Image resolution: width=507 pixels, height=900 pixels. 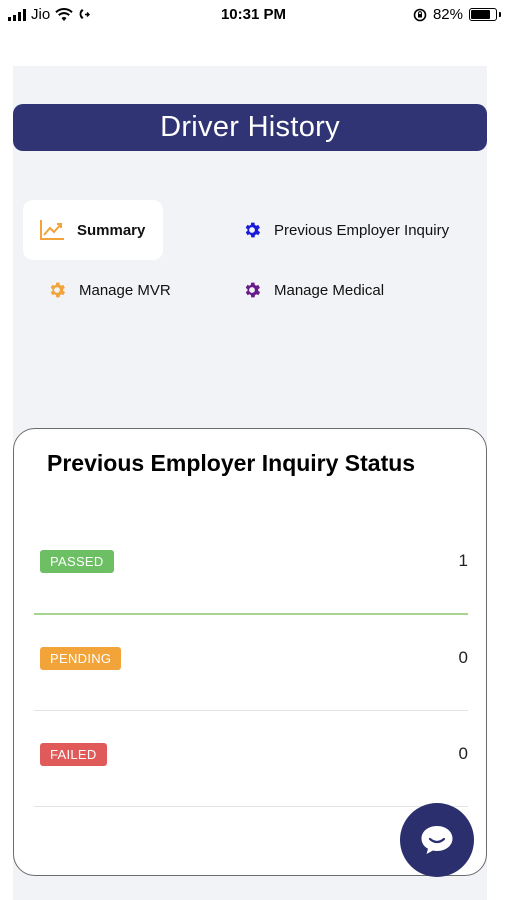 What do you see at coordinates (251, 598) in the screenshot?
I see `status-row-passed: PASSED 1` at bounding box center [251, 598].